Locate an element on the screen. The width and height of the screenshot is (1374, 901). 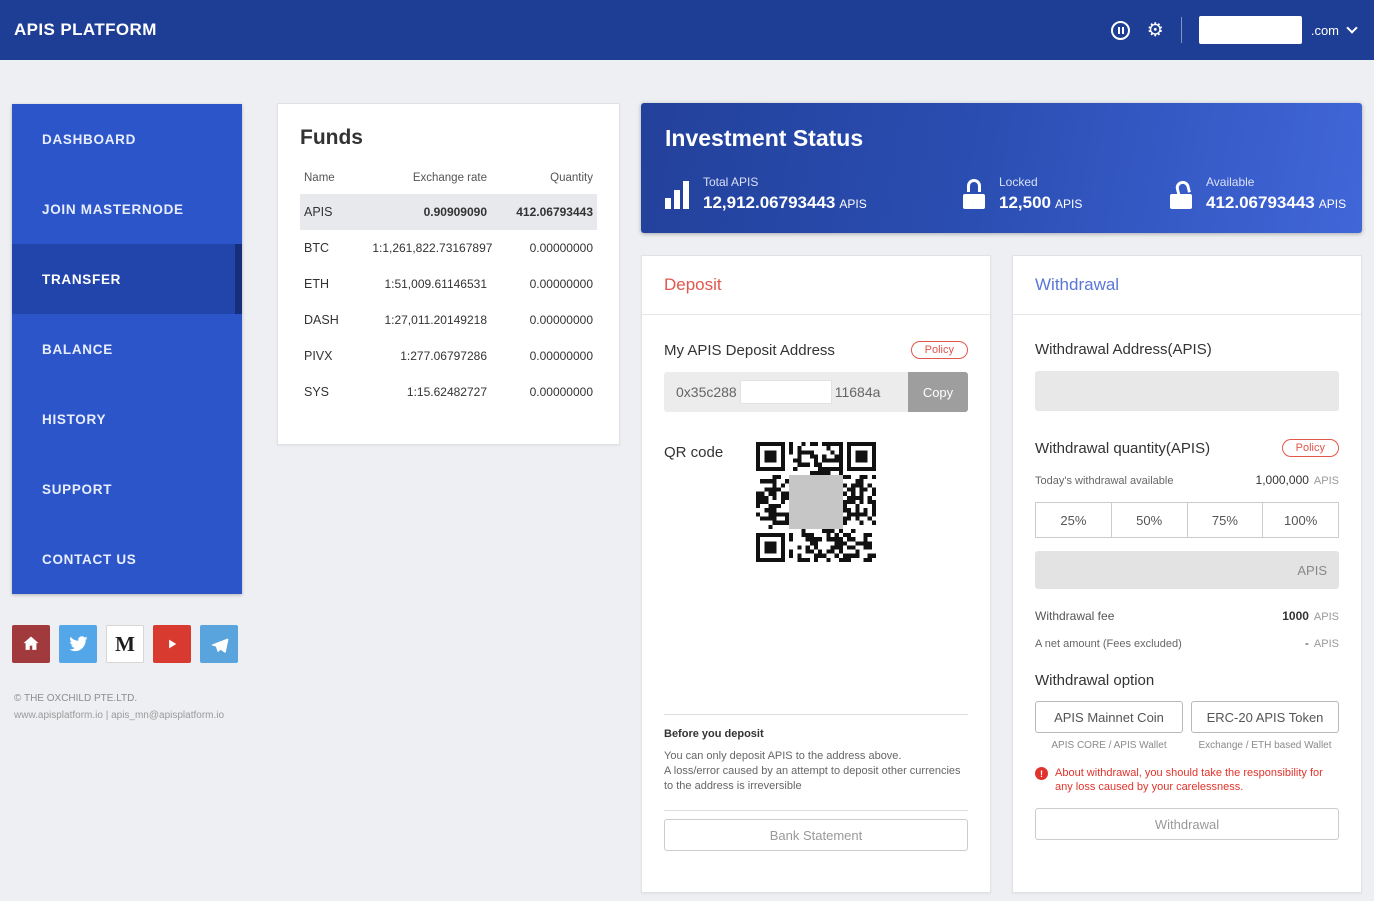
coin-quantity: 412.06793443 is located at coordinates (554, 212).